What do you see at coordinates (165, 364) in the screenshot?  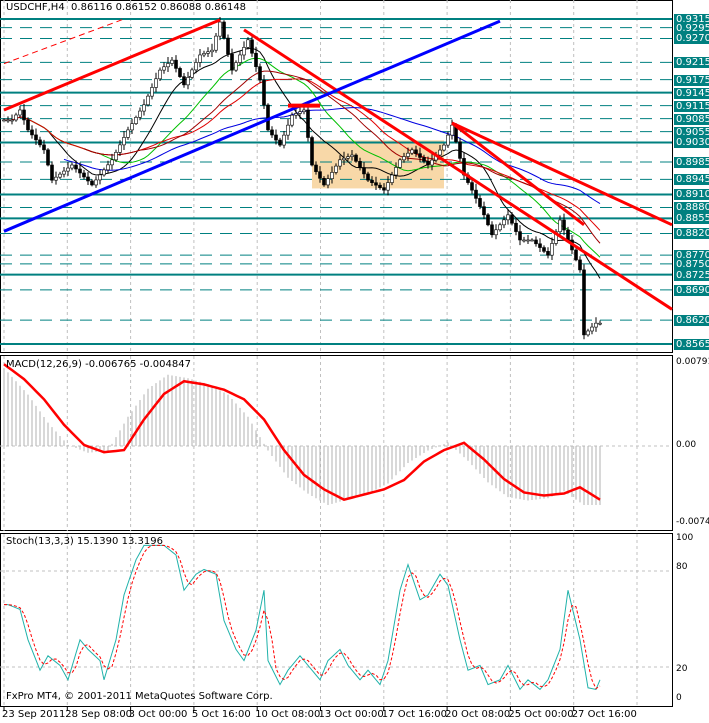 I see `macd-signal-value: -0.004847` at bounding box center [165, 364].